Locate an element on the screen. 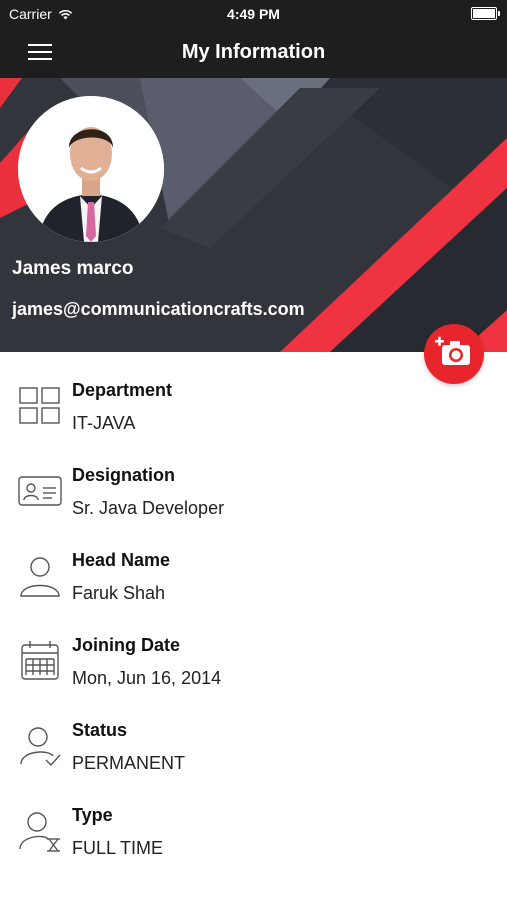 The image size is (507, 900). status-bar: Carrier 4:49 PM is located at coordinates (253, 14).